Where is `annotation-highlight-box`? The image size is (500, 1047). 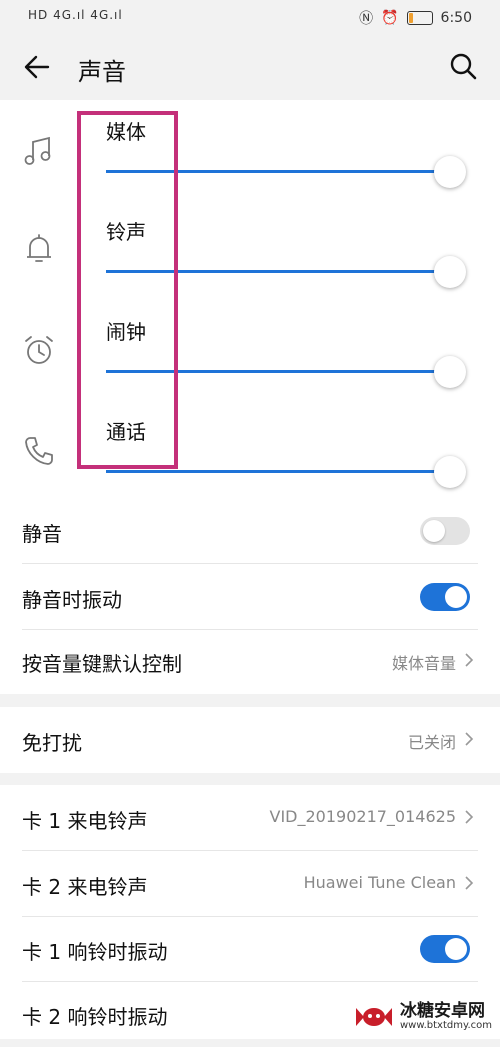
annotation-highlight-box is located at coordinates (127, 290).